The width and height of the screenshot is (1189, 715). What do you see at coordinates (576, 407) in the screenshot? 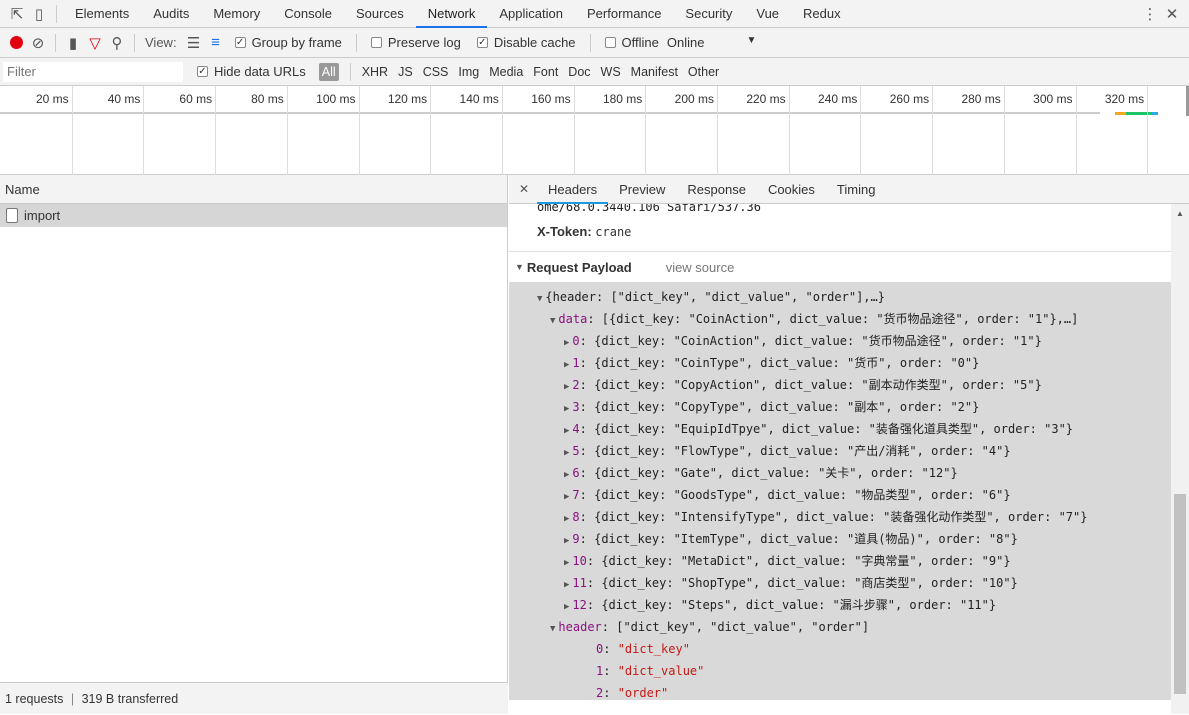
I see `item-index: 3` at bounding box center [576, 407].